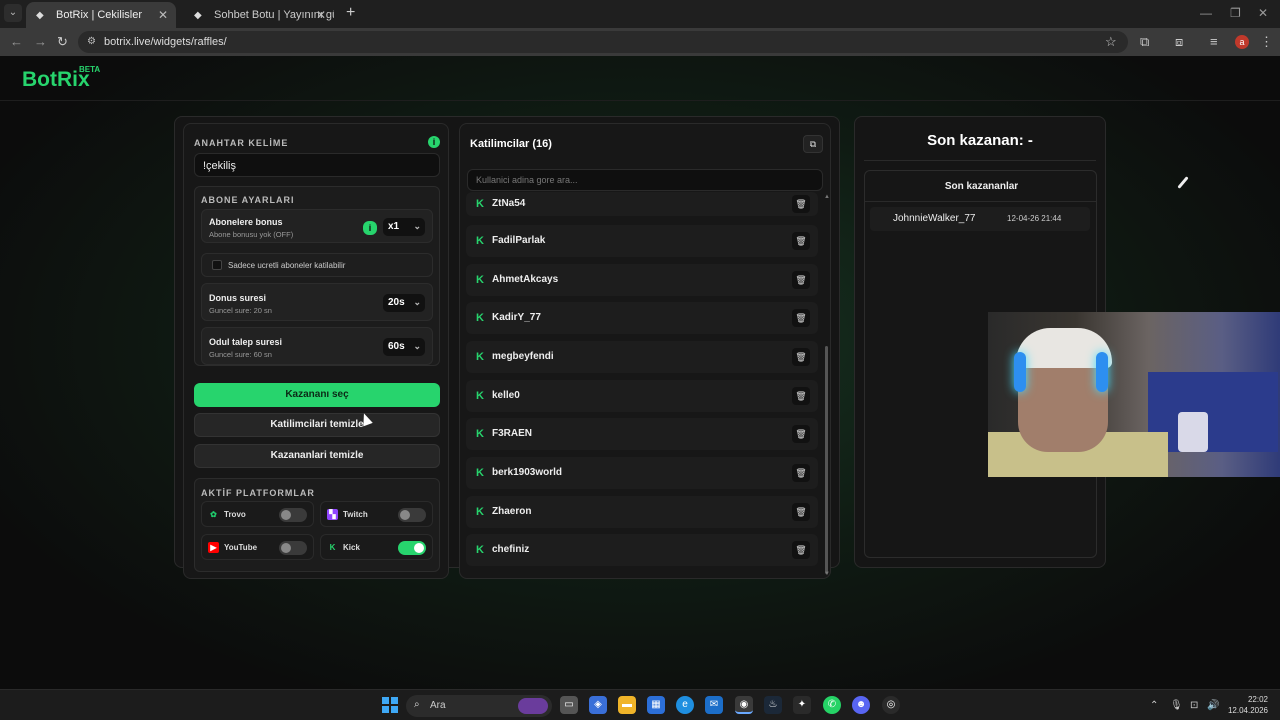  I want to click on chrome-icon: ◉, so click(744, 705).